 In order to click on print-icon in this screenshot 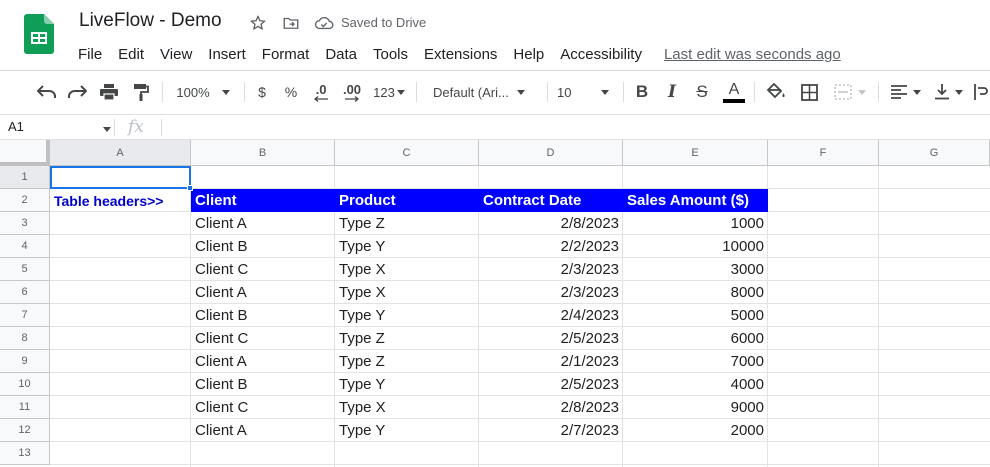, I will do `click(109, 92)`.